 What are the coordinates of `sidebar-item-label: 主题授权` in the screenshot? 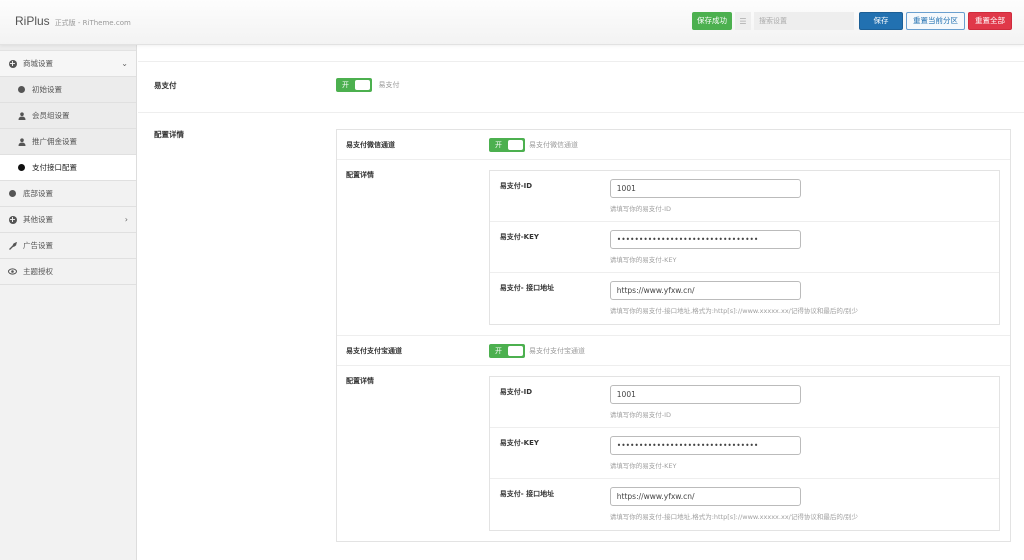 It's located at (38, 271).